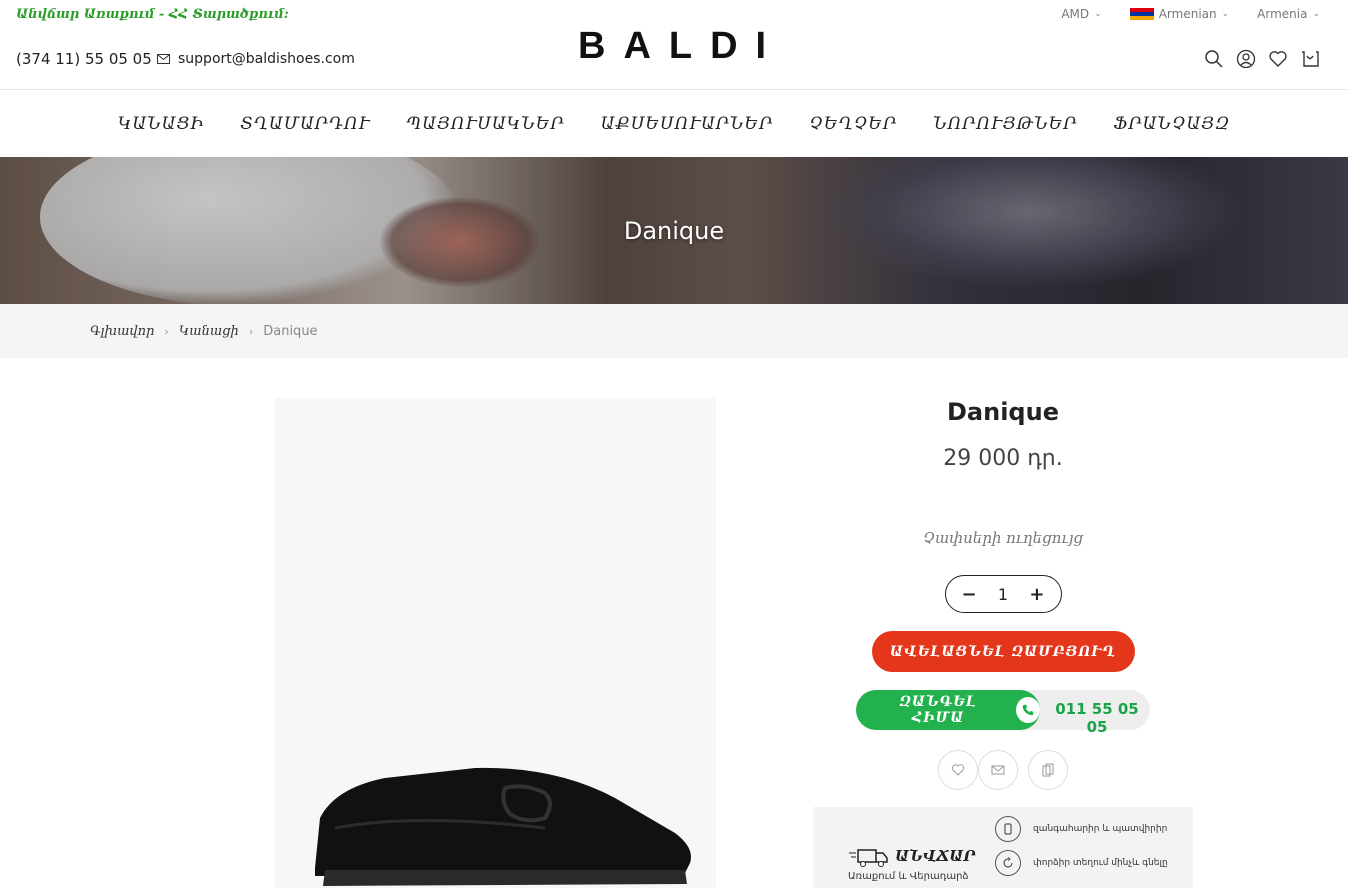 The width and height of the screenshot is (1360, 888). I want to click on breadcrumb-category: Կանացի, so click(209, 331).